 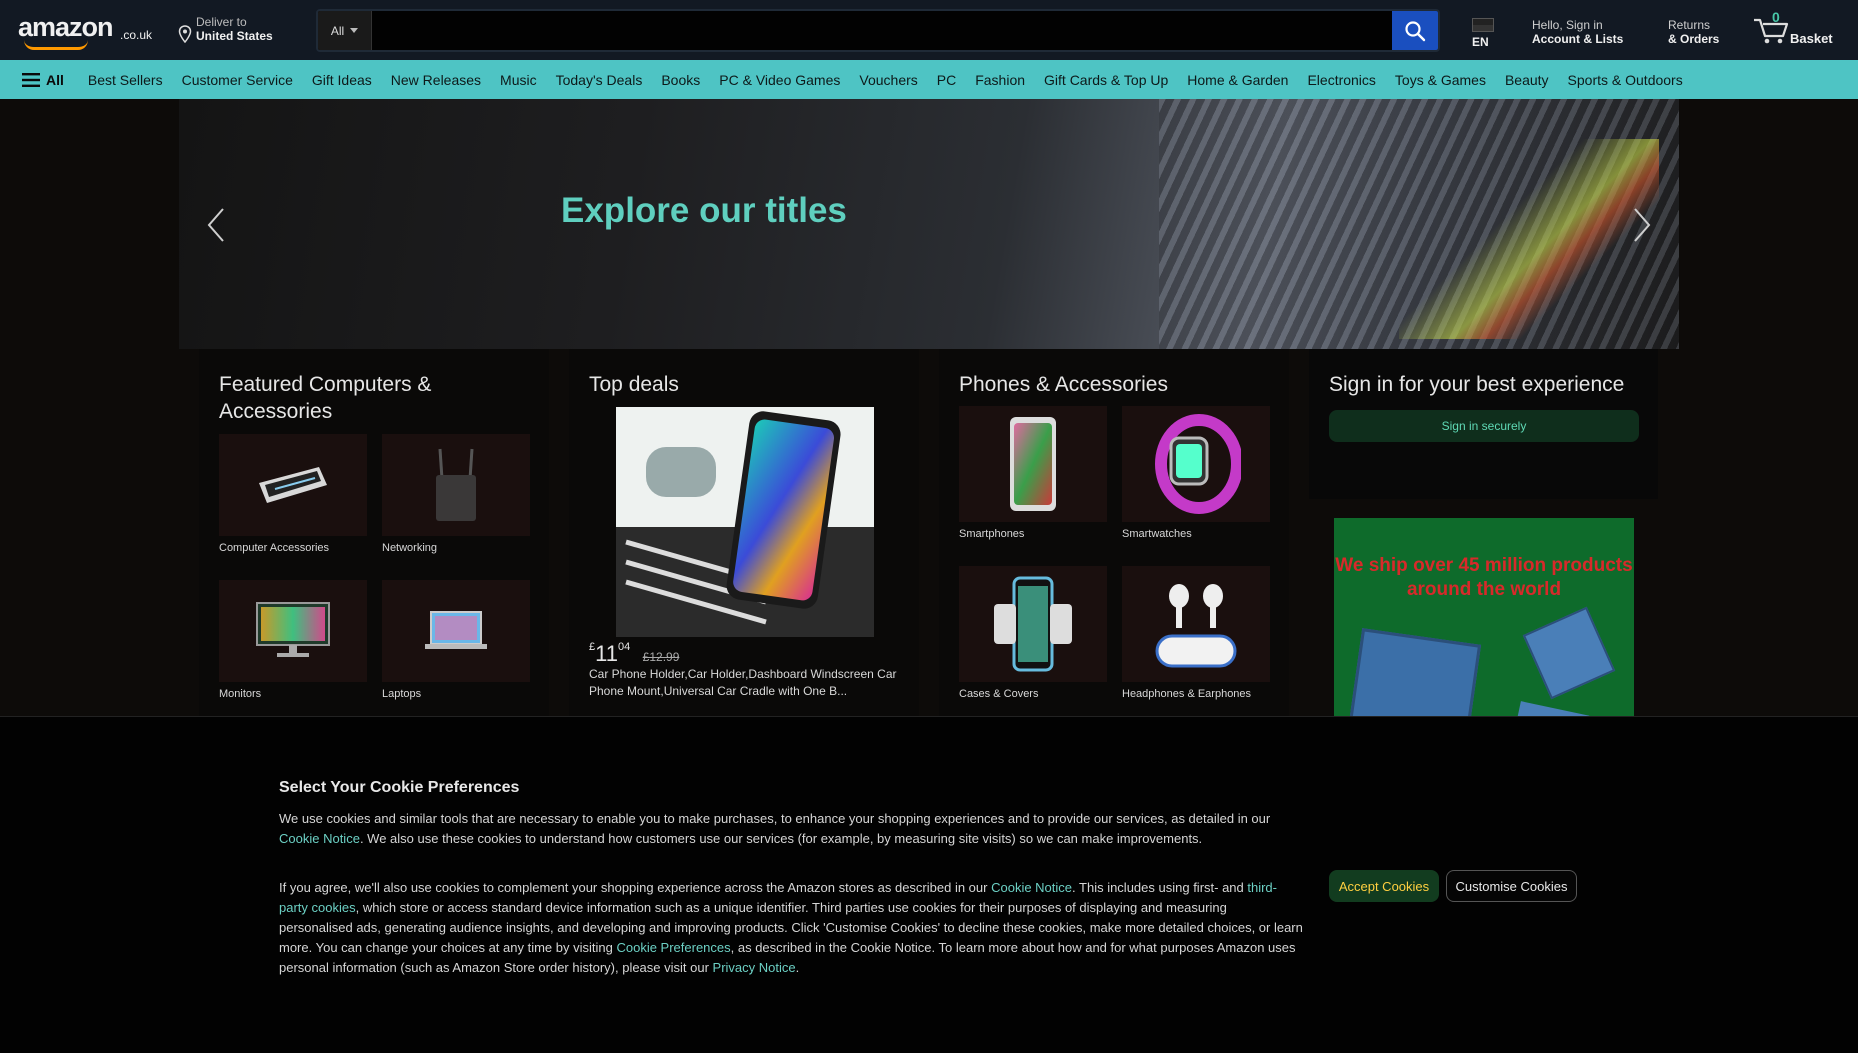 I want to click on search-button, so click(x=1415, y=30).